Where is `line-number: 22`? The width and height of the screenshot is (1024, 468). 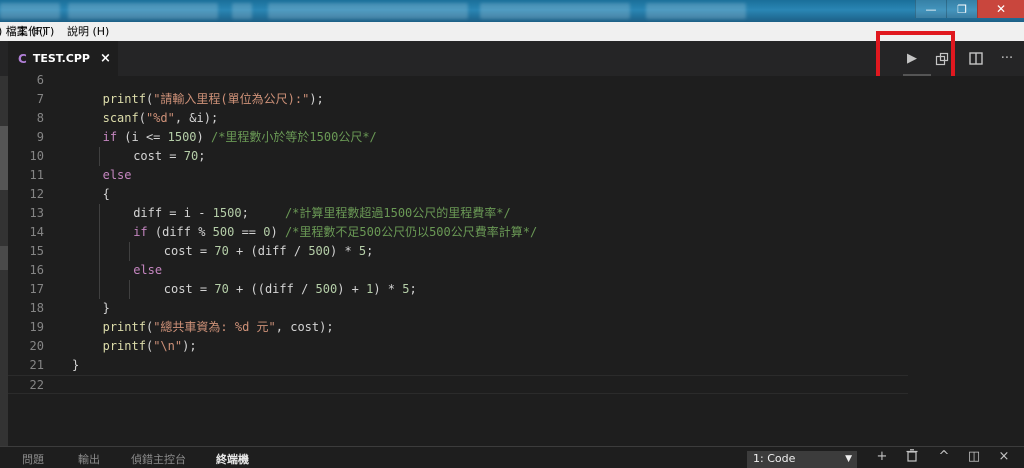 line-number: 22 is located at coordinates (36, 385).